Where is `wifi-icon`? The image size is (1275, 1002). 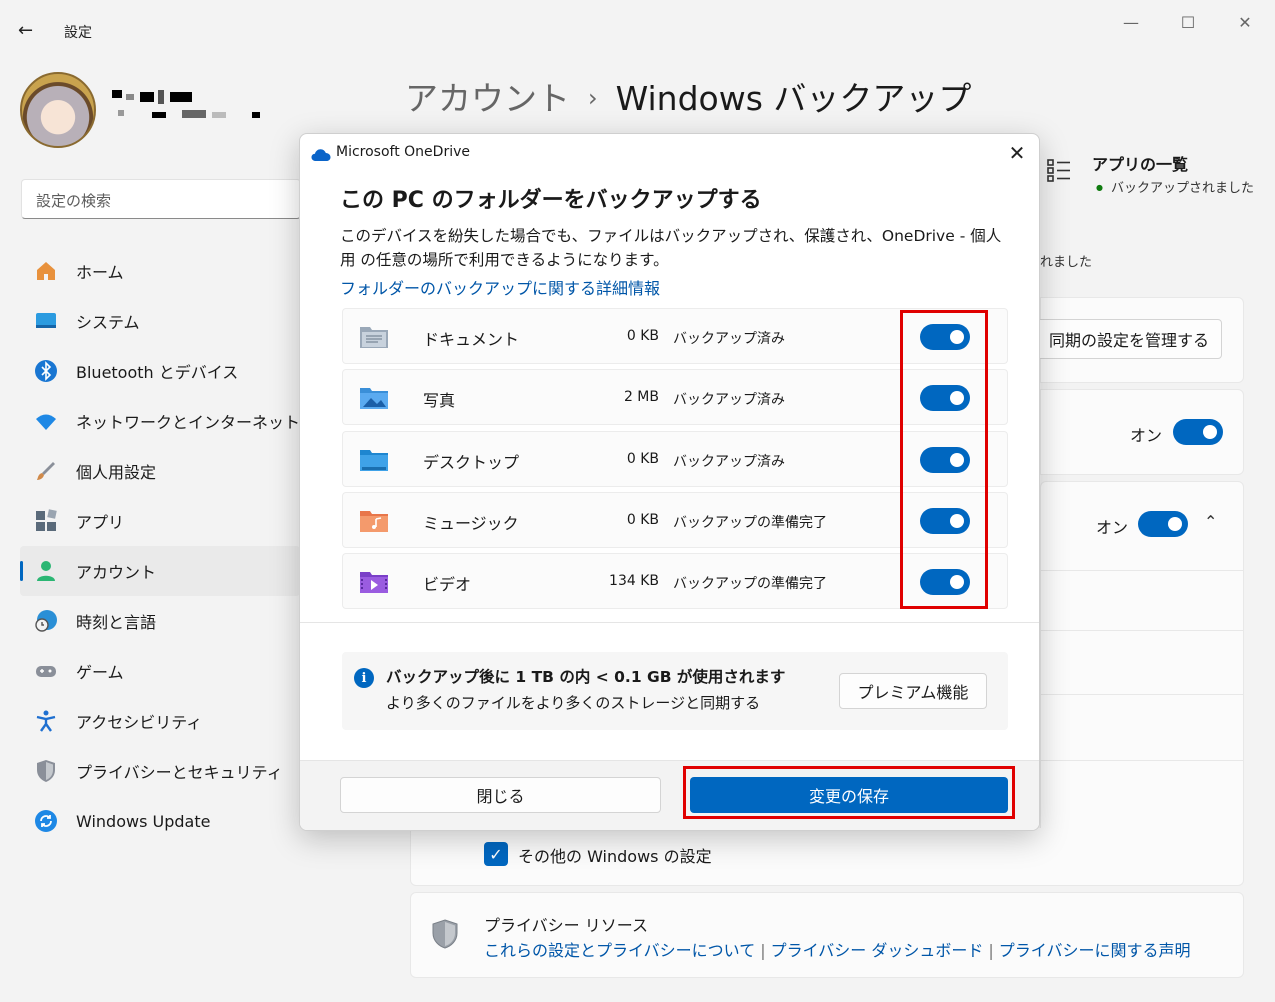
wifi-icon is located at coordinates (46, 421).